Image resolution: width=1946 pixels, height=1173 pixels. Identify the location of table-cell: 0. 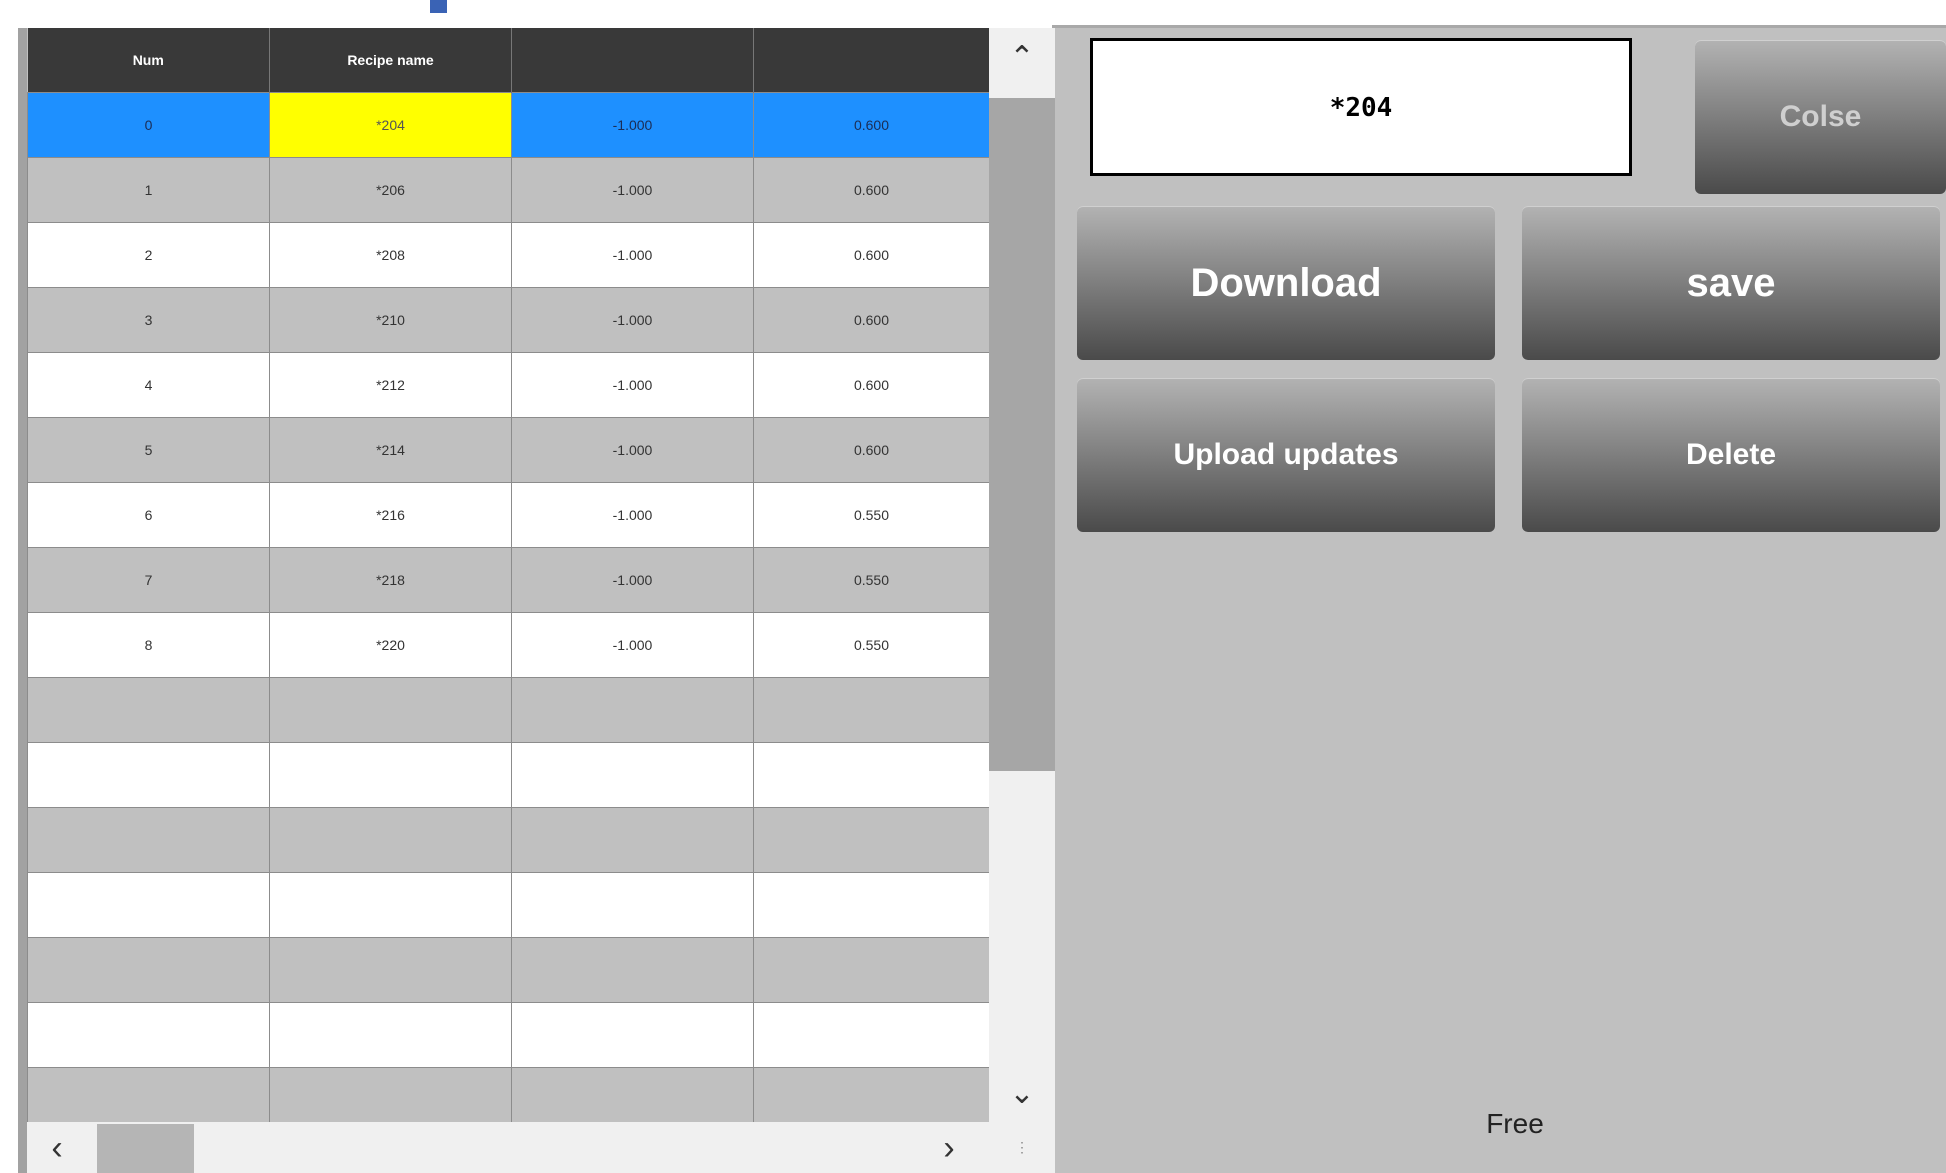
(148, 125).